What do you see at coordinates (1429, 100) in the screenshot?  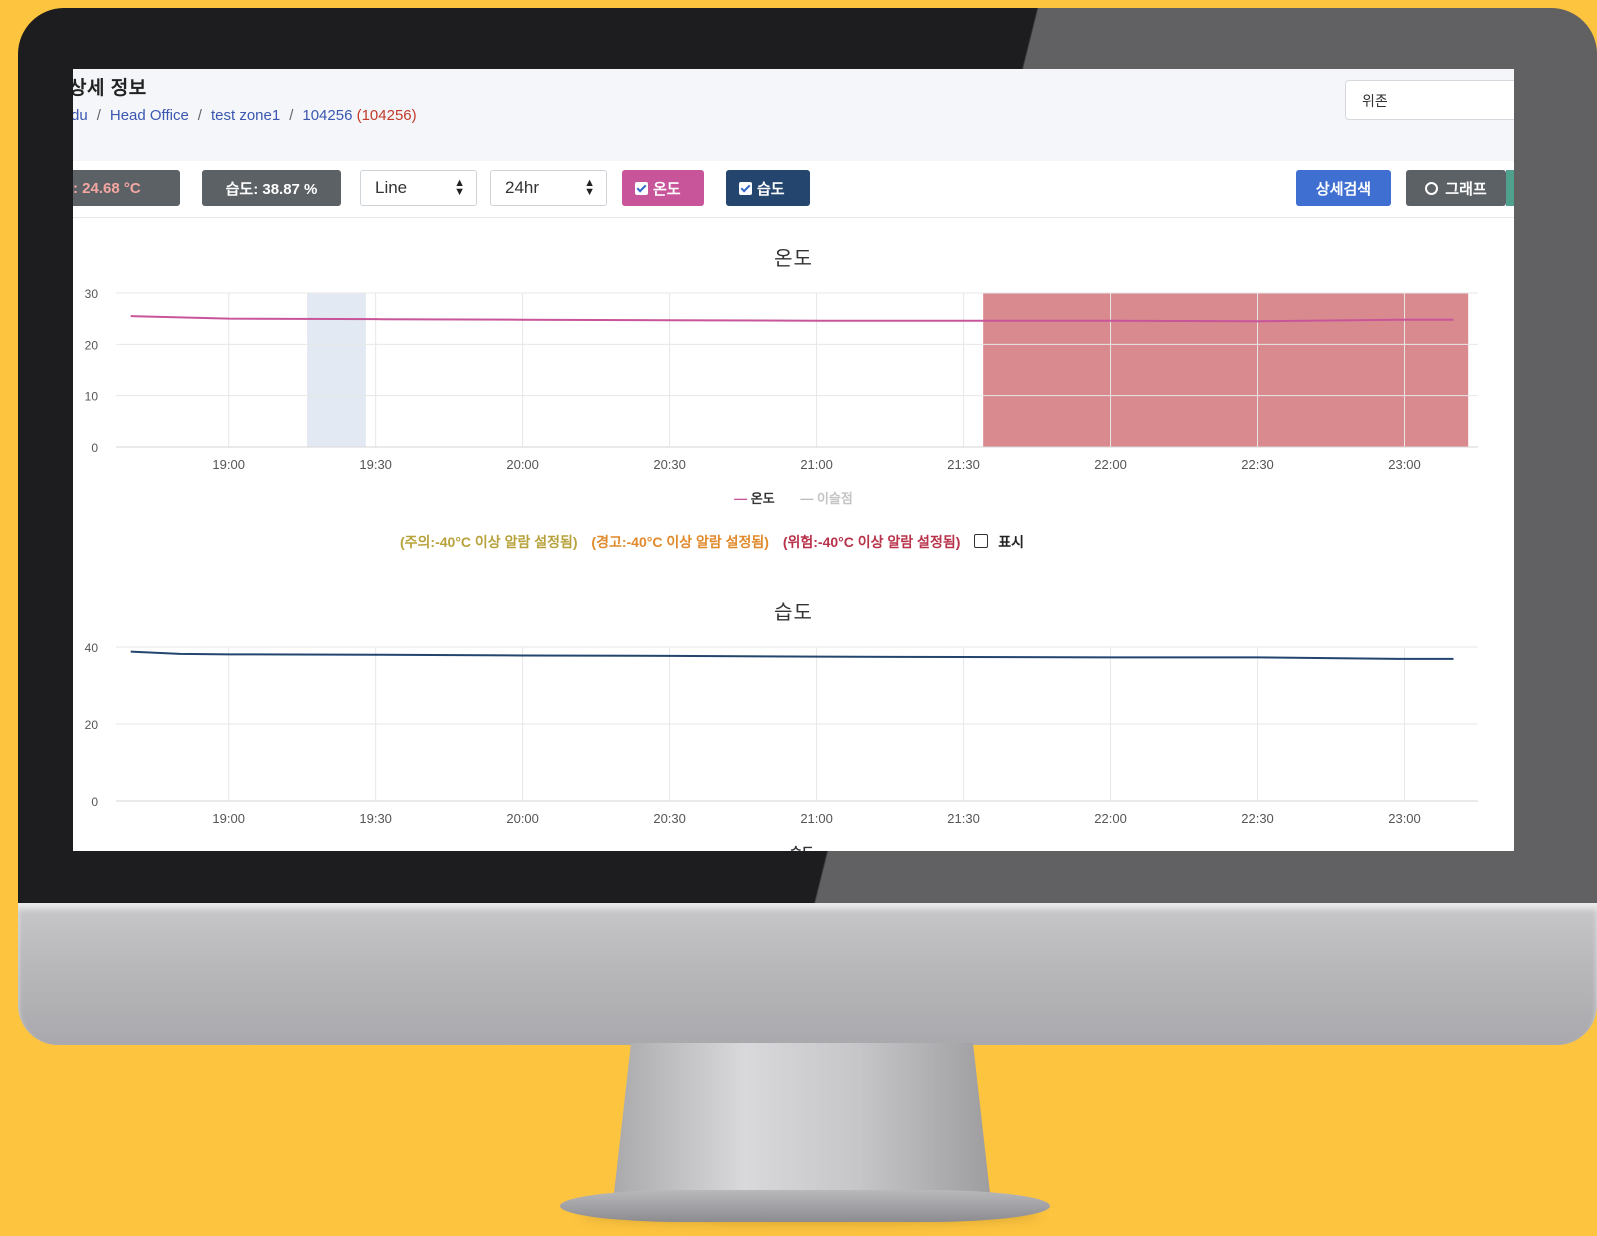 I see `zone-select: 위존` at bounding box center [1429, 100].